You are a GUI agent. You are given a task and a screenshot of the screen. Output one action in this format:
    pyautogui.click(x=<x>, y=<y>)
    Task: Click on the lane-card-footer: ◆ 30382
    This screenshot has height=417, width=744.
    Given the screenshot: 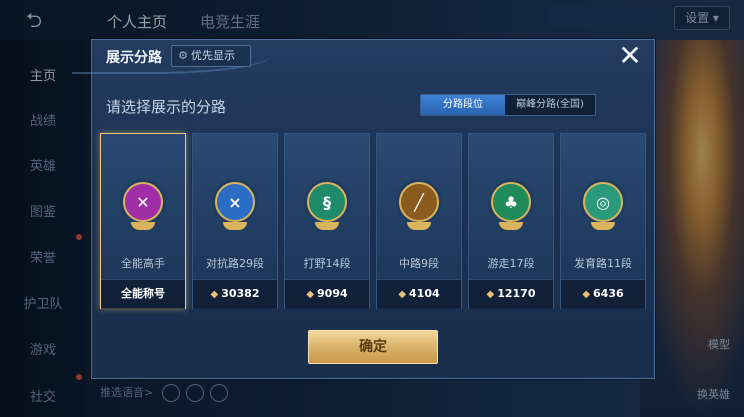 What is the action you would take?
    pyautogui.click(x=235, y=294)
    